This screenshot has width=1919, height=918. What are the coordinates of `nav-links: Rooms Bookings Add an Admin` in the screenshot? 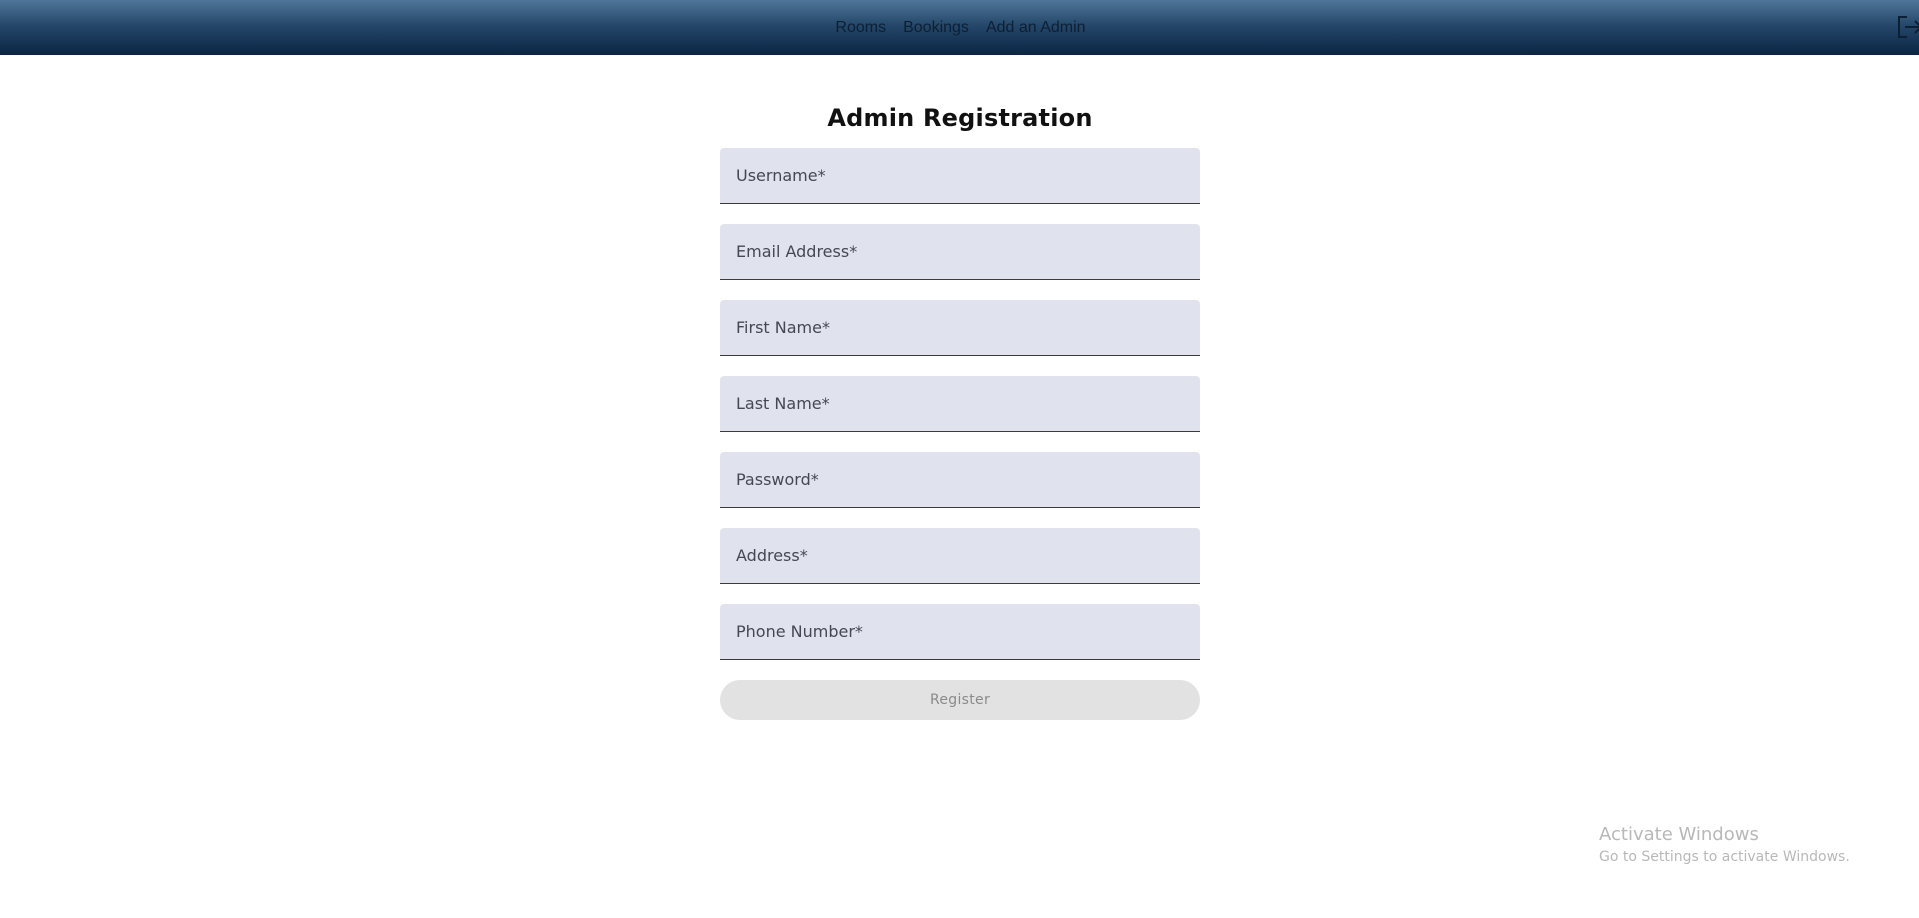 It's located at (960, 28).